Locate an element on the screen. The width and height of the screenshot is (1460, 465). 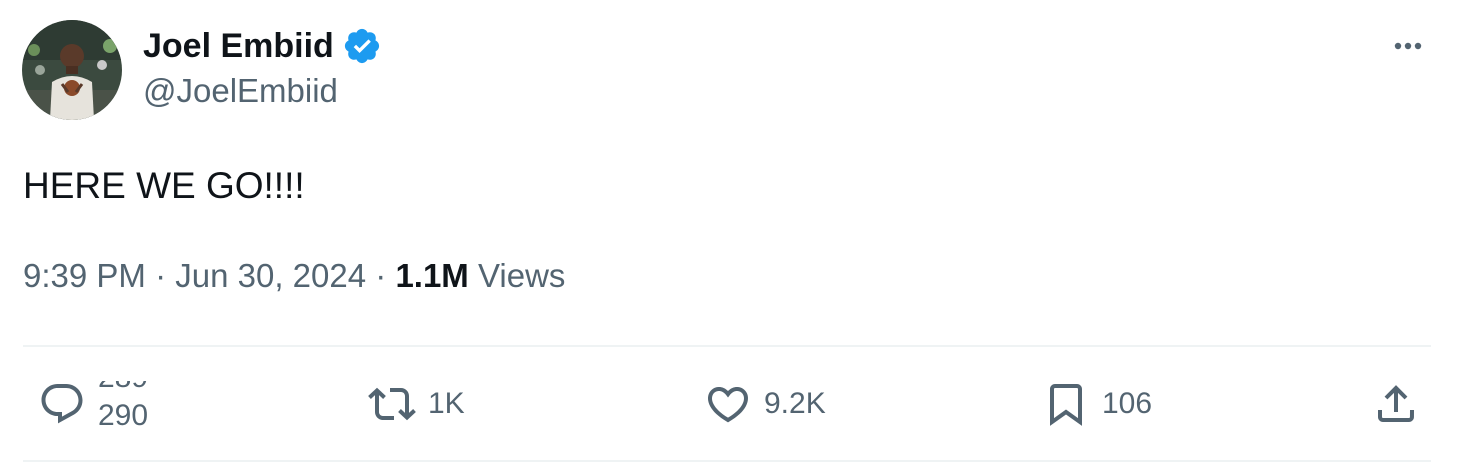
reply-count-new: 290 is located at coordinates (123, 412).